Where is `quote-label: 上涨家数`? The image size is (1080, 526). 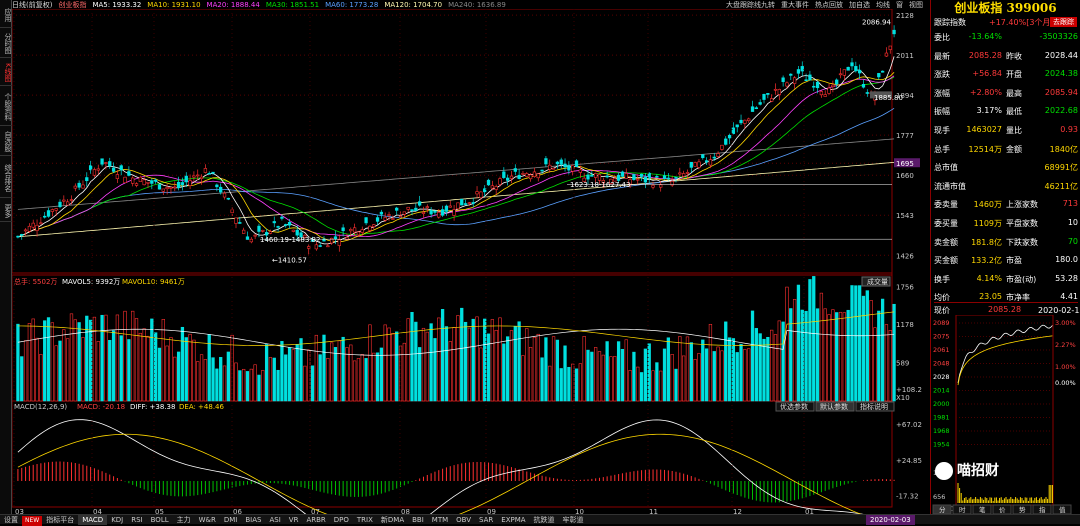
quote-label: 上涨家数 is located at coordinates (1022, 205).